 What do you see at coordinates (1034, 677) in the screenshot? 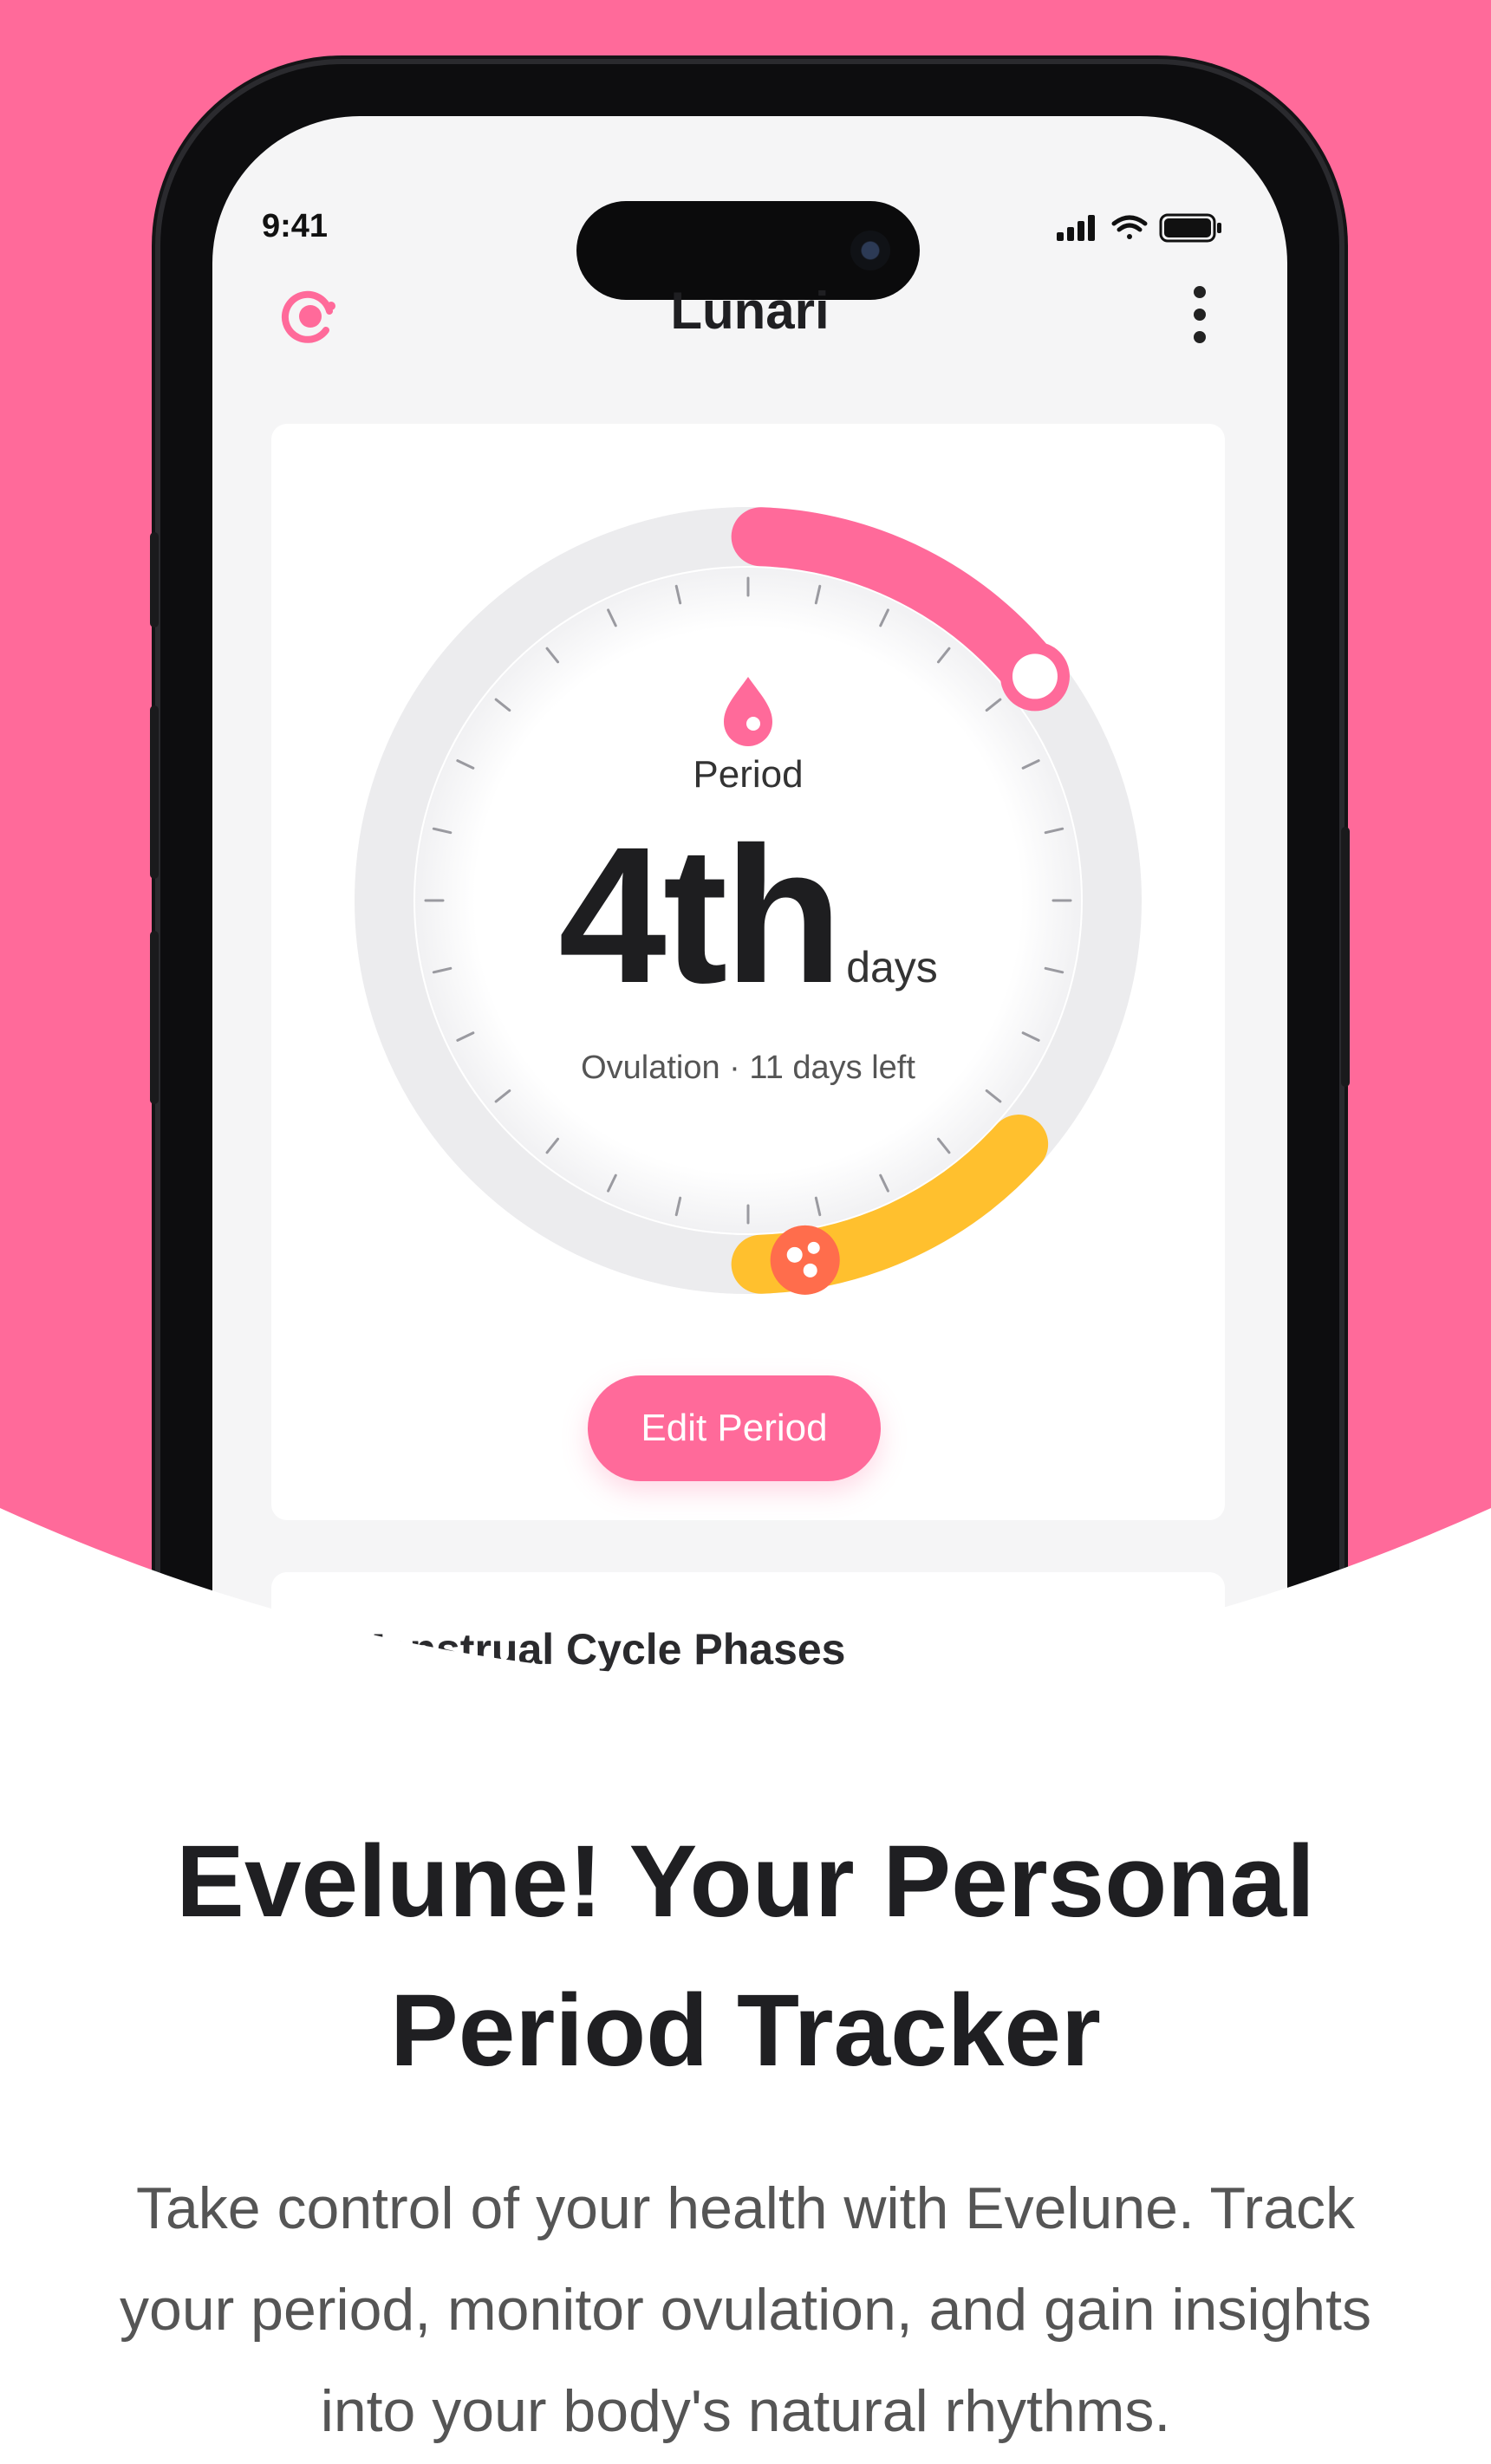
I see `cycle-handle` at bounding box center [1034, 677].